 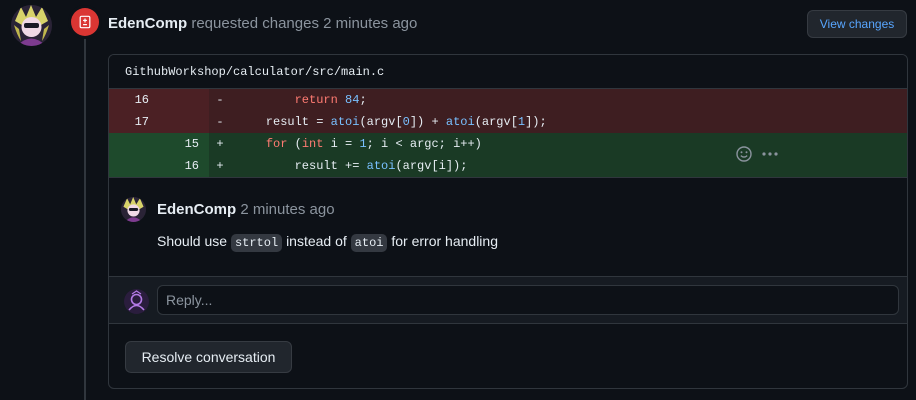 I want to click on resolve-conversation-button: Resolve conversation, so click(x=208, y=357).